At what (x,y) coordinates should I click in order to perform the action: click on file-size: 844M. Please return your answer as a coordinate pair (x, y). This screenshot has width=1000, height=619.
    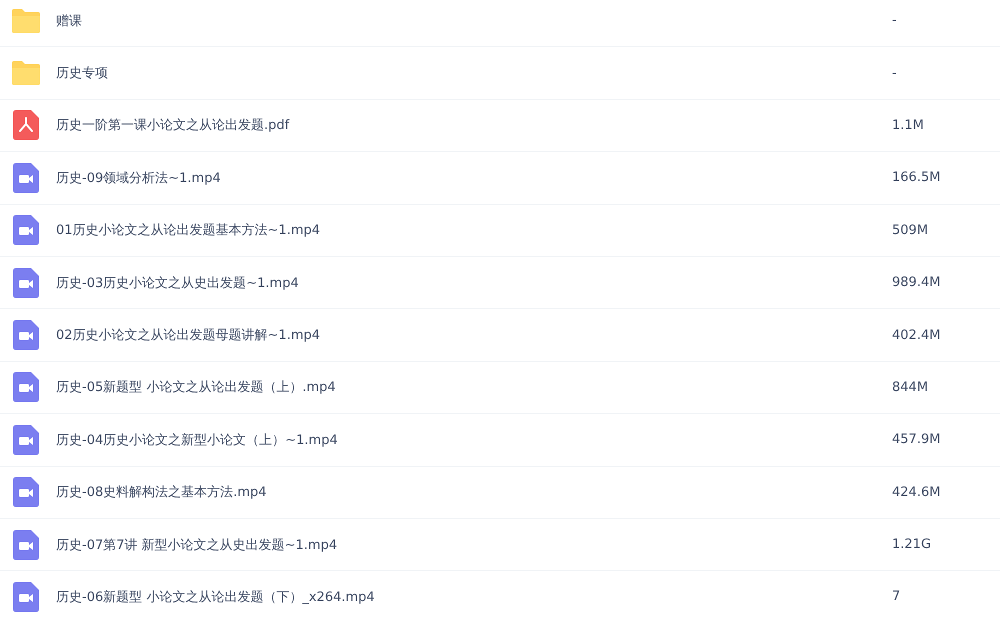
    Looking at the image, I should click on (911, 387).